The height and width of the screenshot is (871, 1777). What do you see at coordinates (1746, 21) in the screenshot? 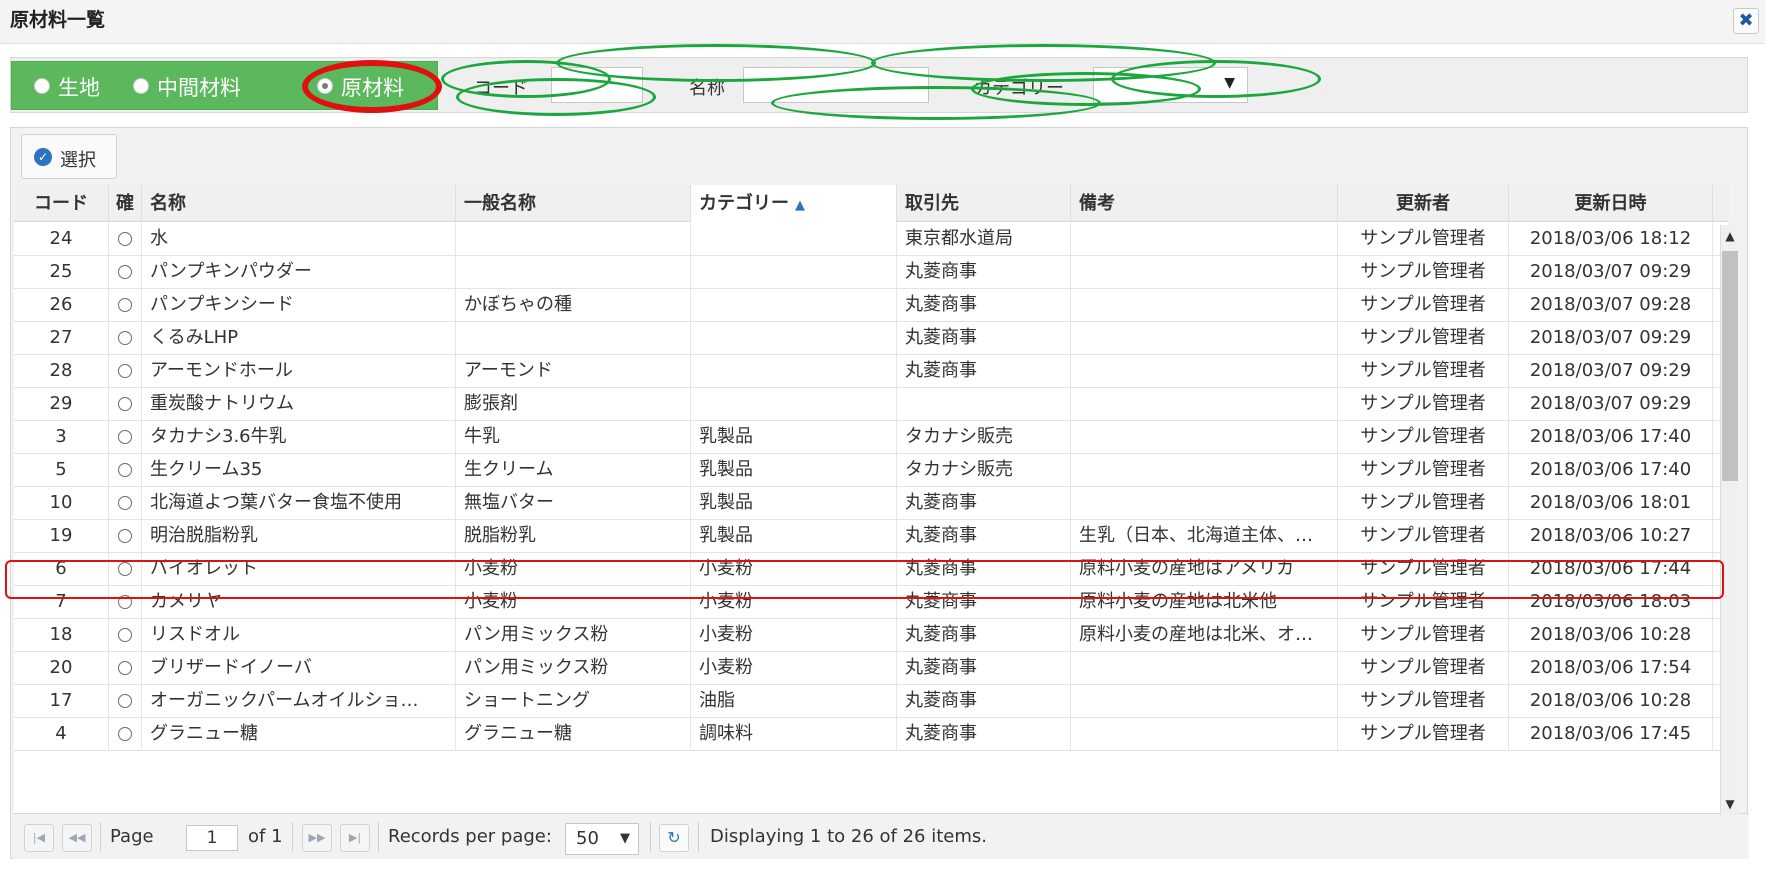
I see `close-button: ✖` at bounding box center [1746, 21].